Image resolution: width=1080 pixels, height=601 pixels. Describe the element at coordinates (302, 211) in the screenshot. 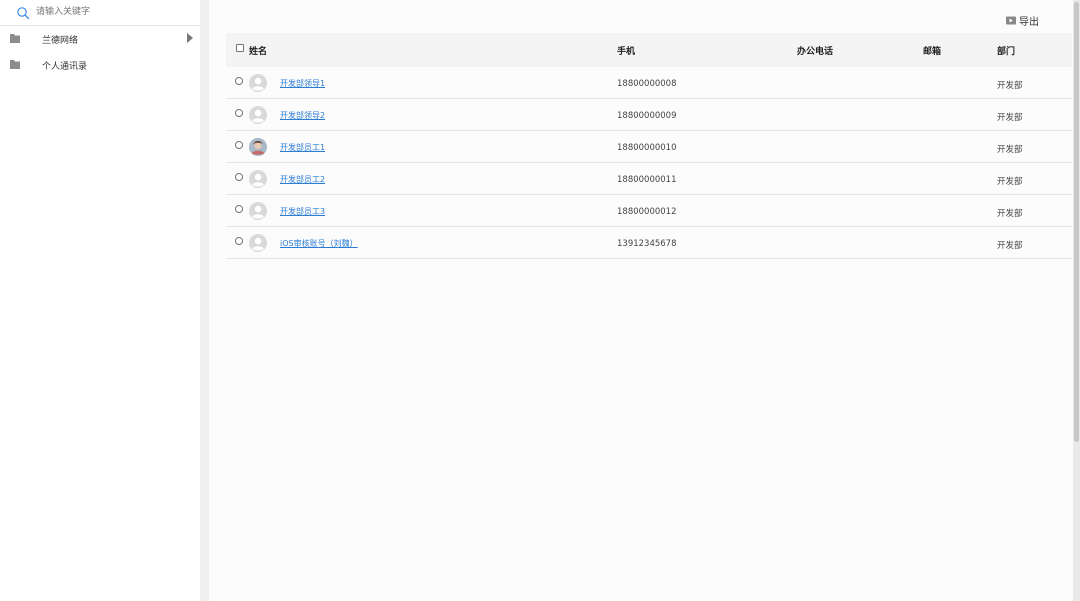

I see `contact-name-link: 开发部员工3` at that location.